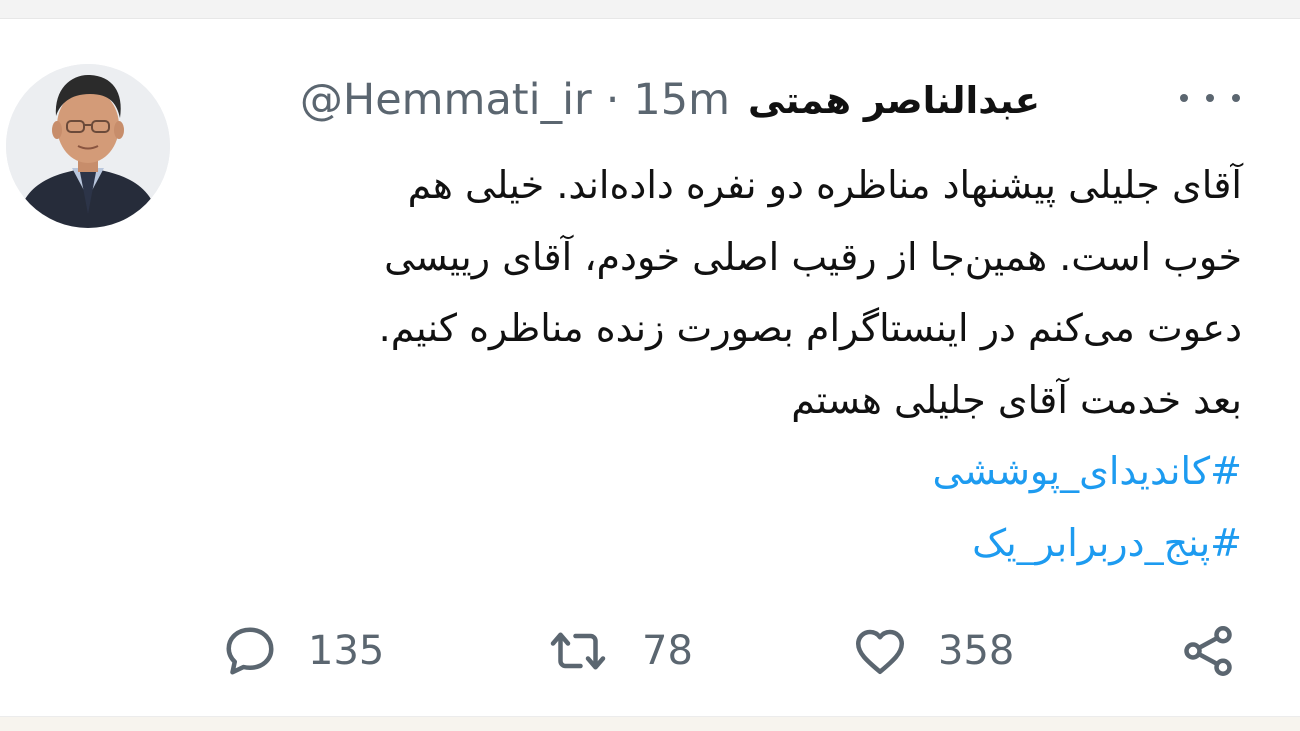 The width and height of the screenshot is (1300, 731). What do you see at coordinates (650, 9) in the screenshot?
I see `top-edge` at bounding box center [650, 9].